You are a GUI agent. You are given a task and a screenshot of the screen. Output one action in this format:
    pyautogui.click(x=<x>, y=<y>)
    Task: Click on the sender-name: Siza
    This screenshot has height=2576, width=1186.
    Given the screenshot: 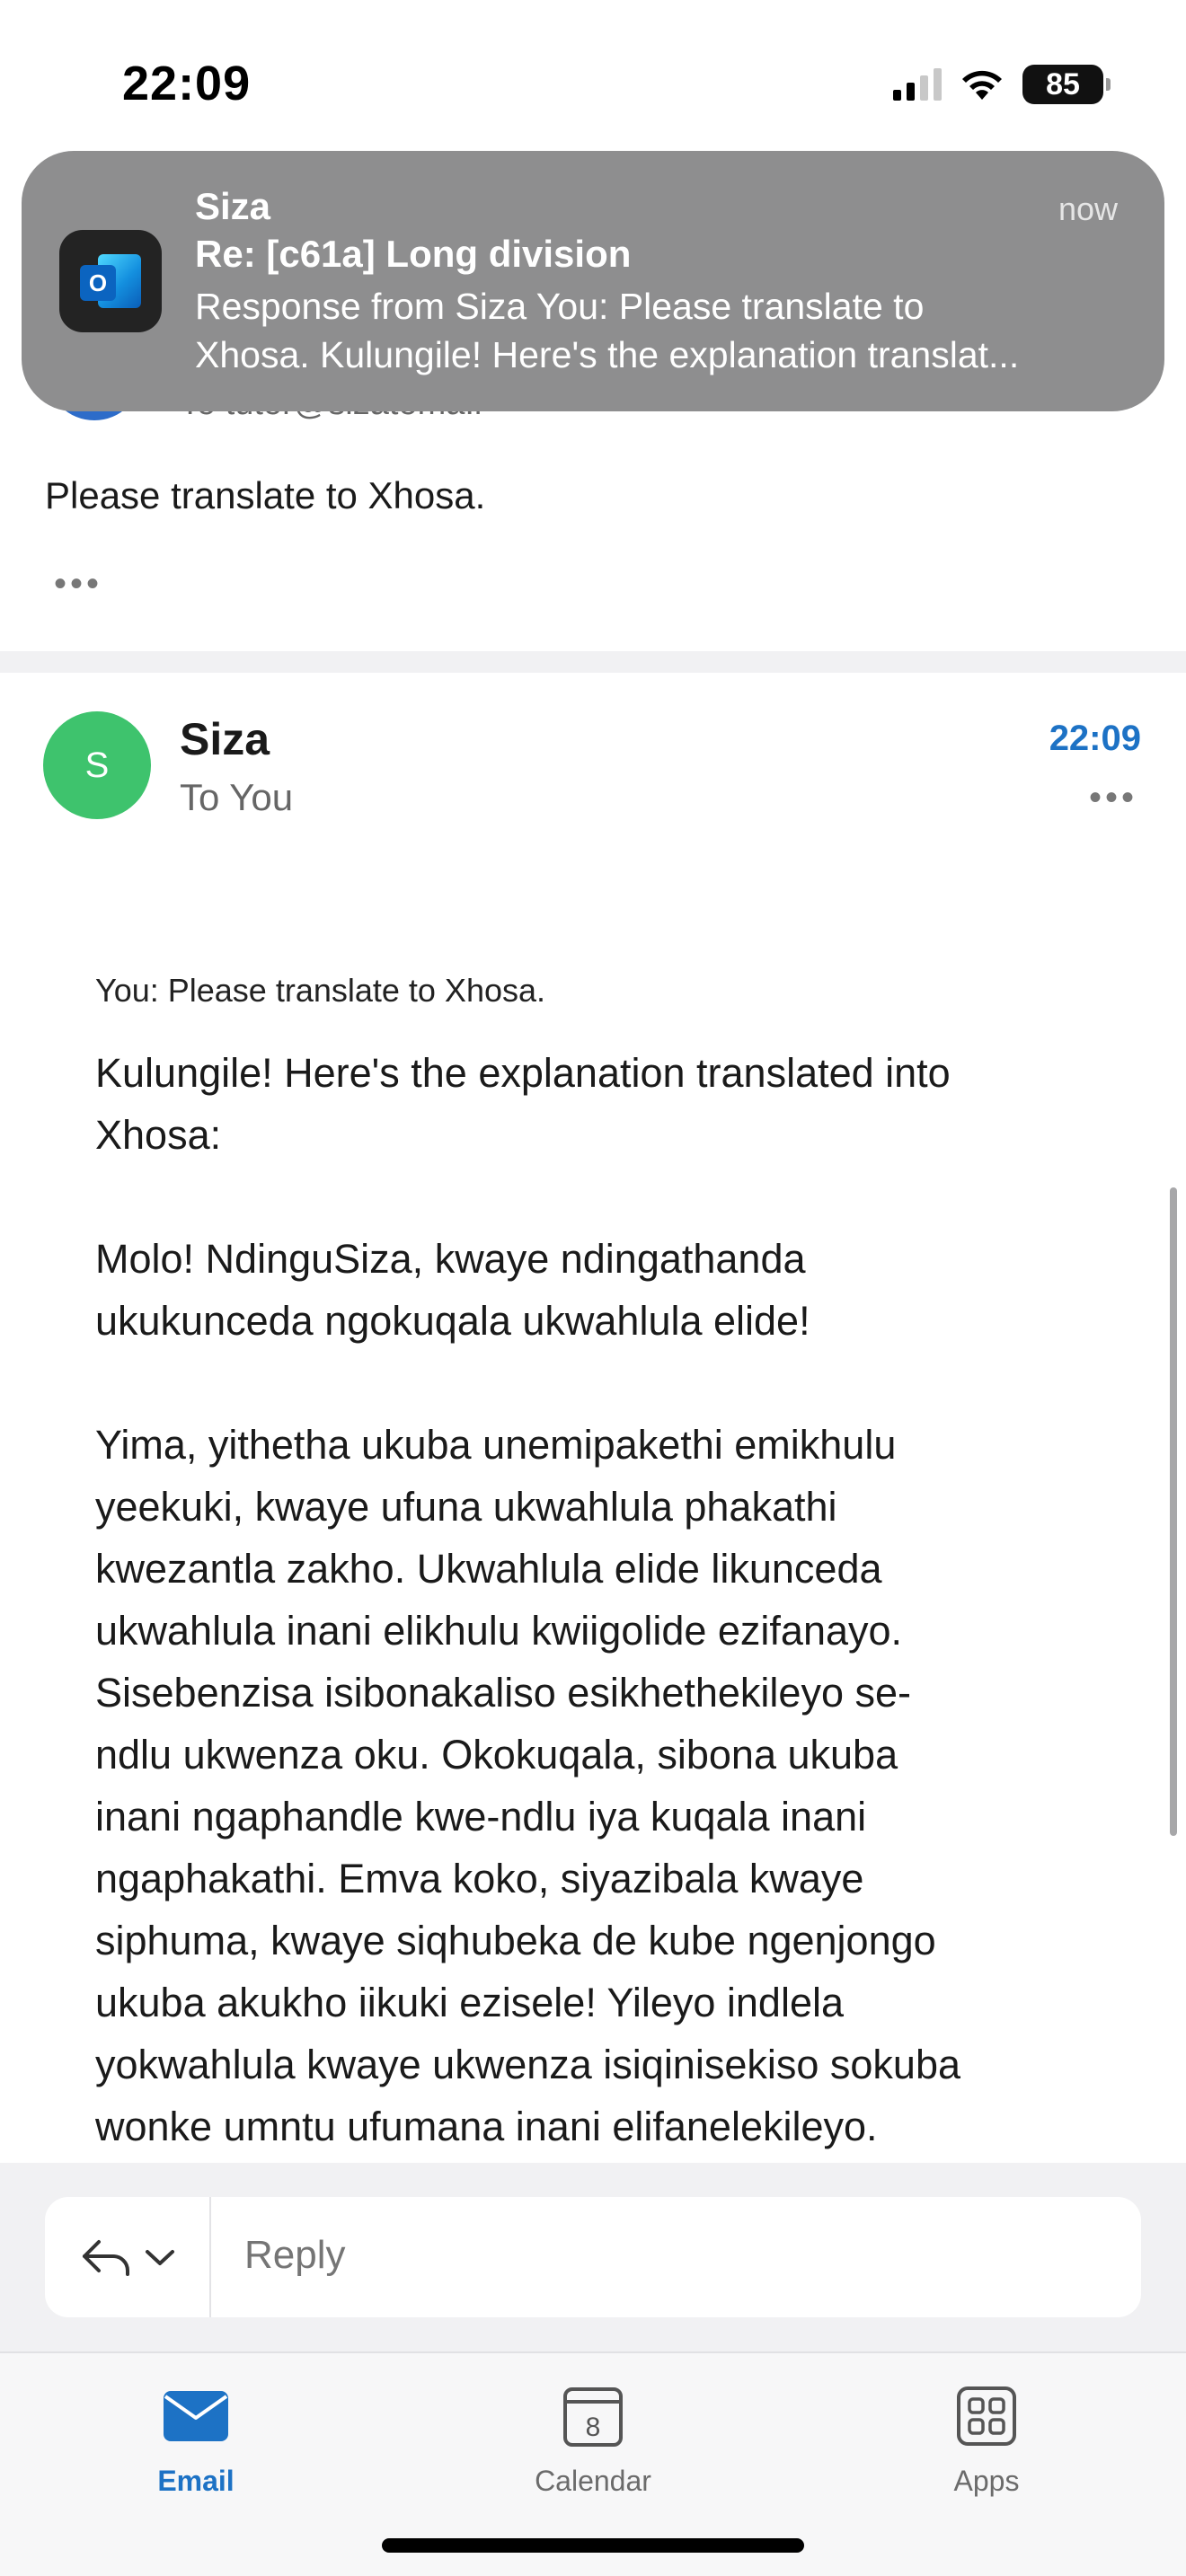 What is the action you would take?
    pyautogui.click(x=225, y=739)
    